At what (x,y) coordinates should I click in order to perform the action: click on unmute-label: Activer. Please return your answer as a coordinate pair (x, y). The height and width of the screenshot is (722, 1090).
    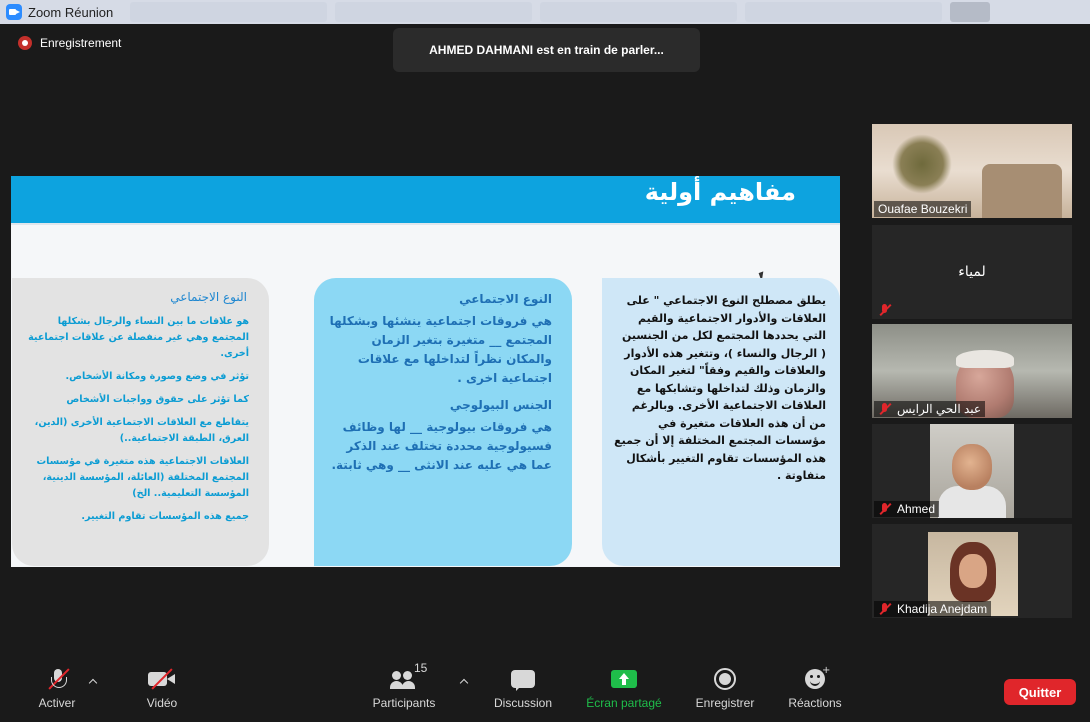
    Looking at the image, I should click on (57, 703).